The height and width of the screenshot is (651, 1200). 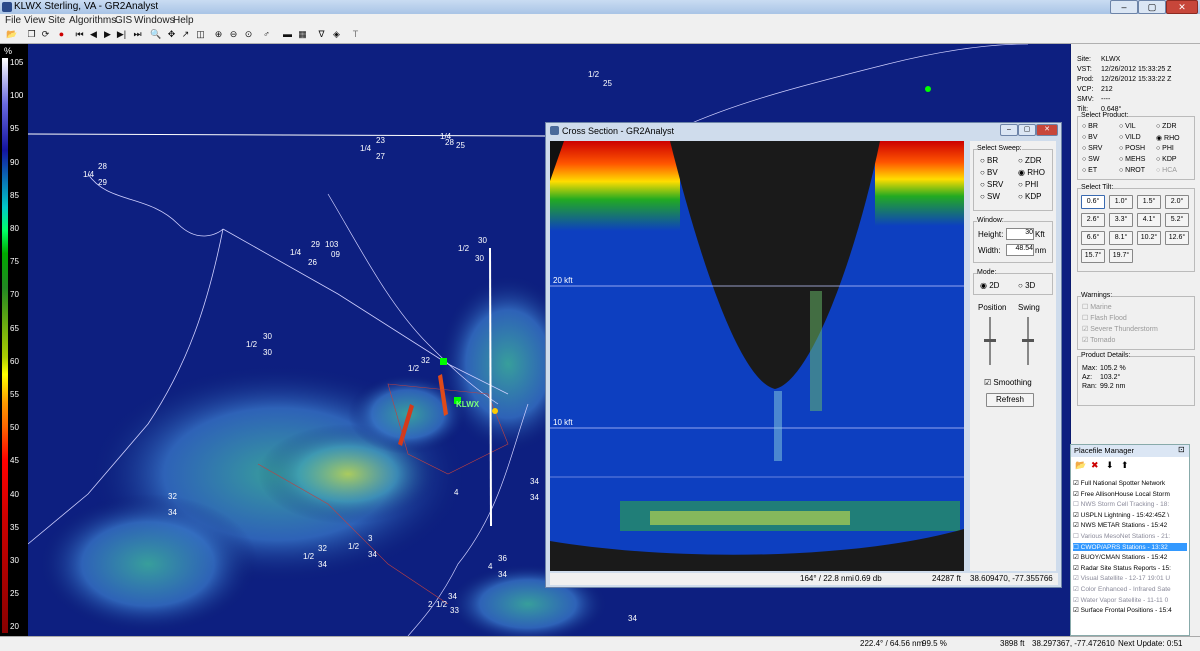 I want to click on prev-frame-icon: ◀, so click(x=93, y=34).